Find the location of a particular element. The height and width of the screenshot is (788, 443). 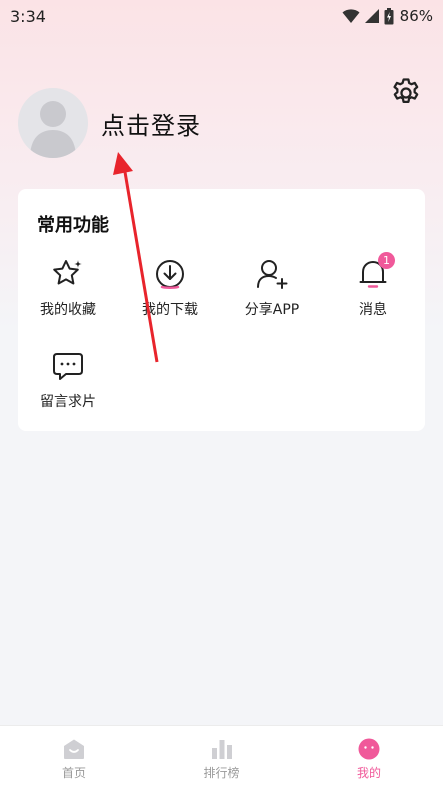

nav-profile: 我的 is located at coordinates (369, 757).